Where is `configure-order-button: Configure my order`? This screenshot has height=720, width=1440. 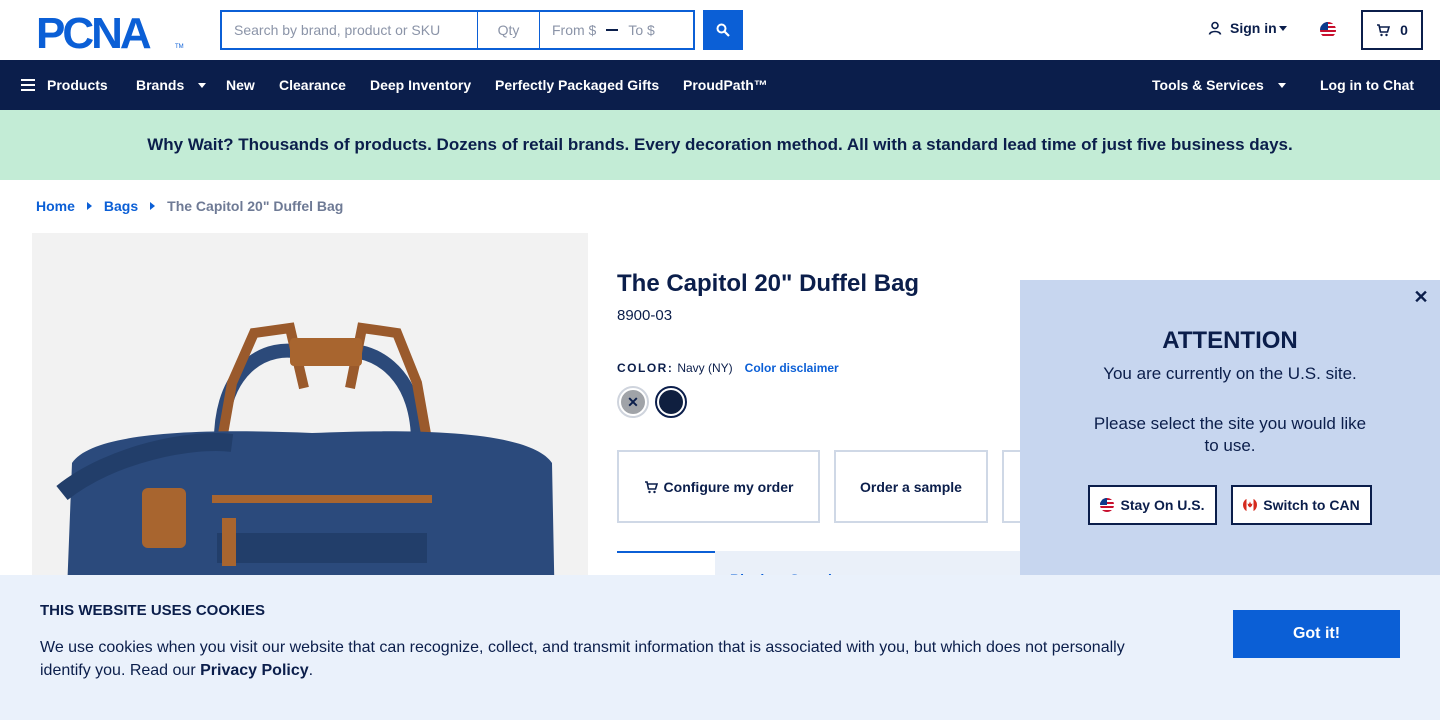
configure-order-button: Configure my order is located at coordinates (718, 486).